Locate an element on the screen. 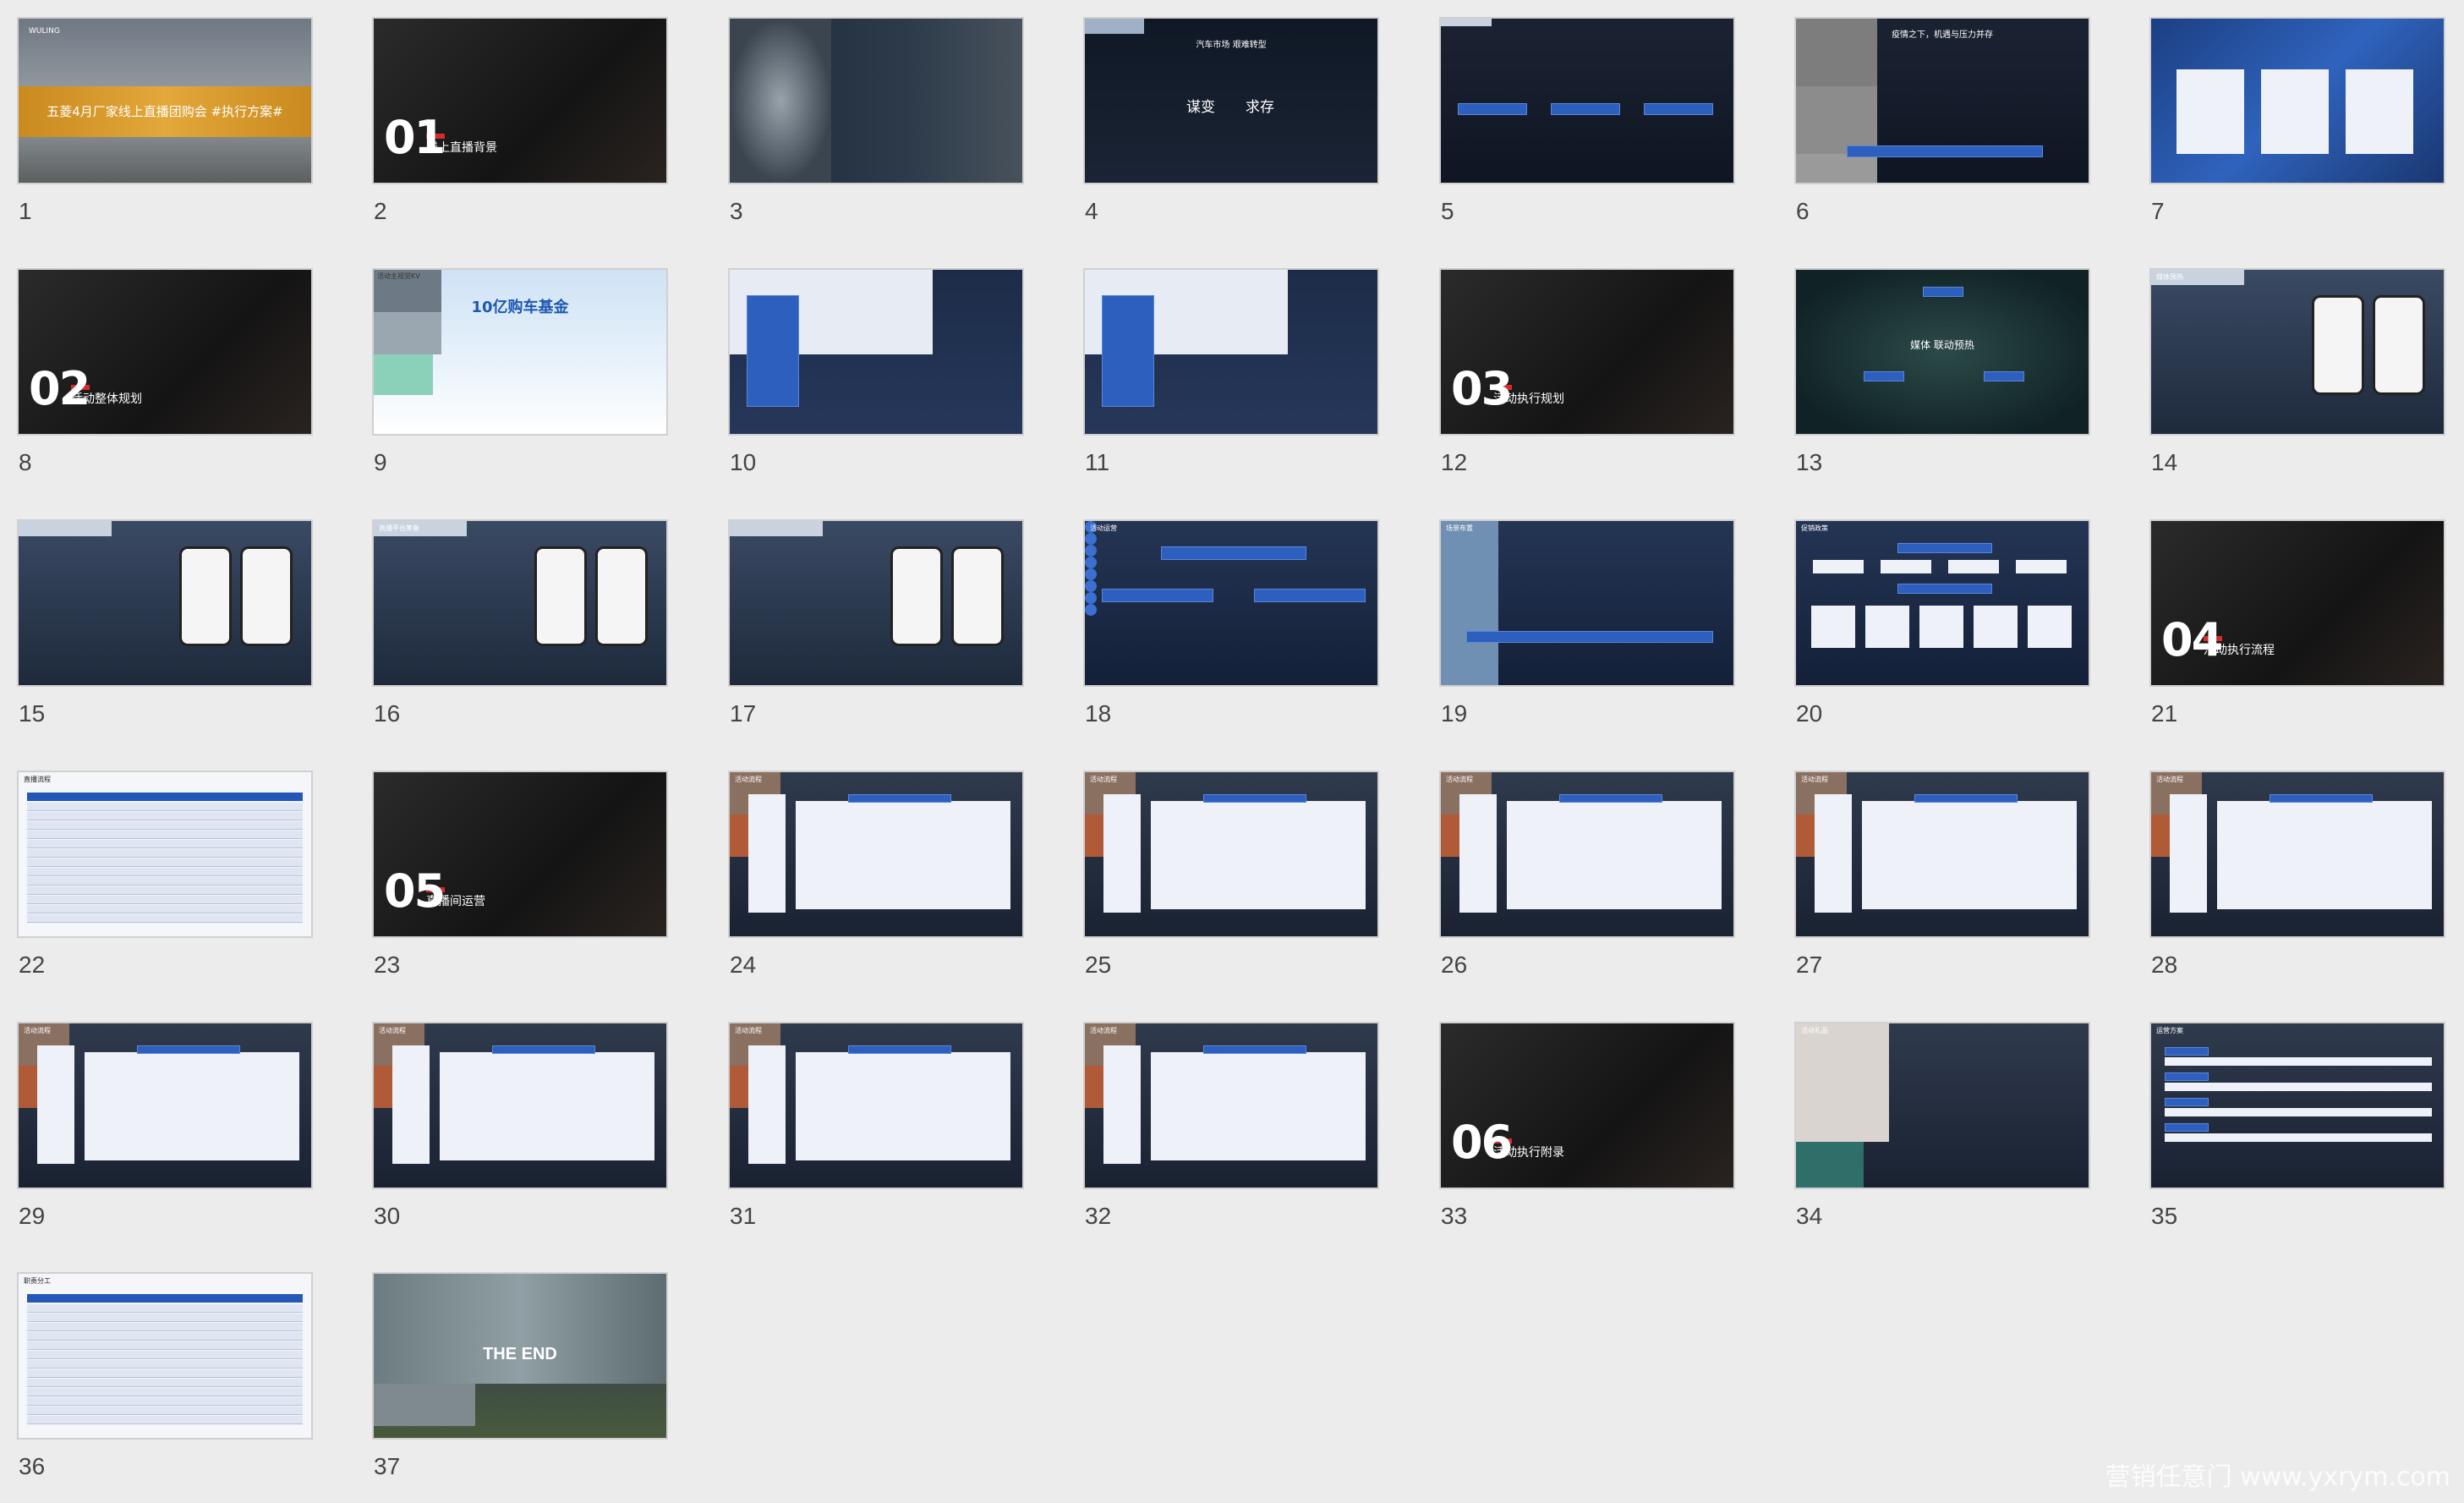 This screenshot has width=2464, height=1503. slide-thumbnail-20: 促销政策 20 is located at coordinates (1942, 629).